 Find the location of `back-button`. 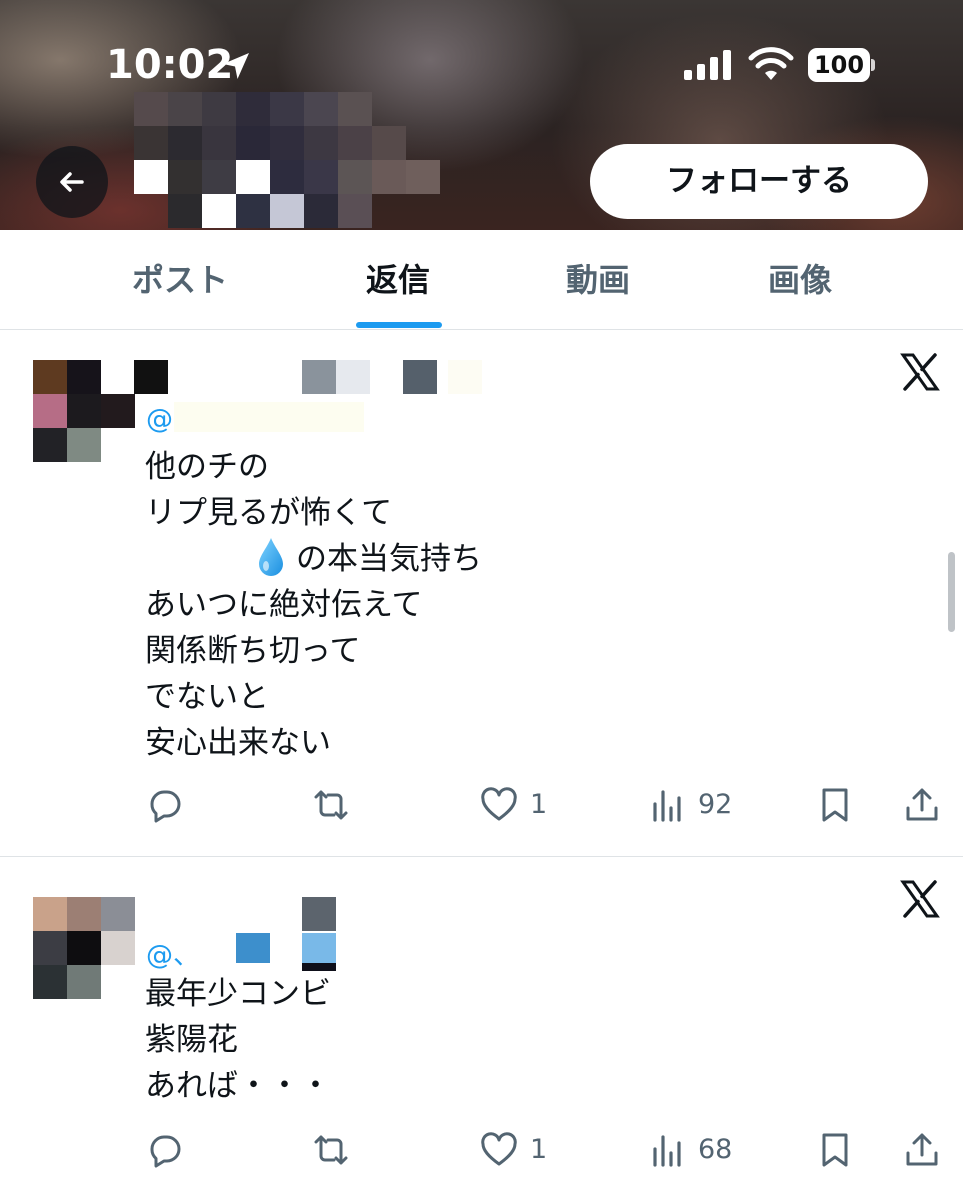

back-button is located at coordinates (72, 182).